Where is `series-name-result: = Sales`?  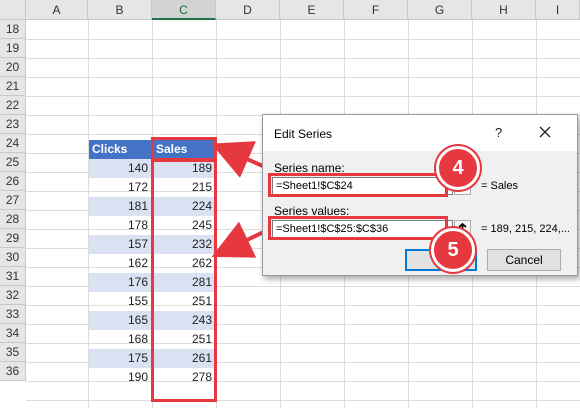 series-name-result: = Sales is located at coordinates (499, 186).